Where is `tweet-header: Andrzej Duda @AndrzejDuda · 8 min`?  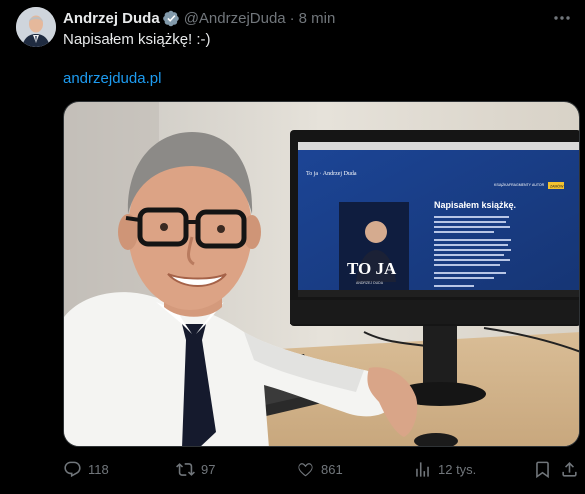
tweet-header: Andrzej Duda @AndrzejDuda · 8 min is located at coordinates (199, 18).